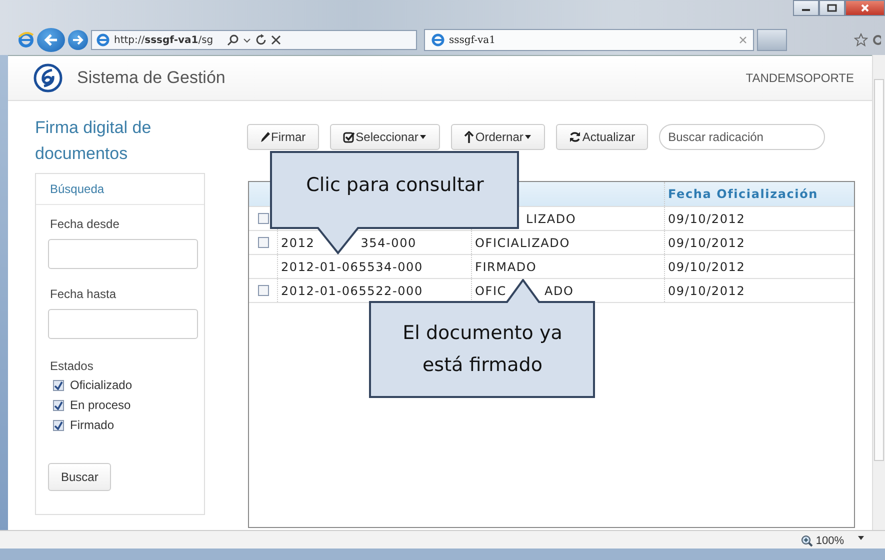 This screenshot has height=560, width=885. What do you see at coordinates (254, 40) in the screenshot?
I see `address-bar: http://sssgf-va1/sg` at bounding box center [254, 40].